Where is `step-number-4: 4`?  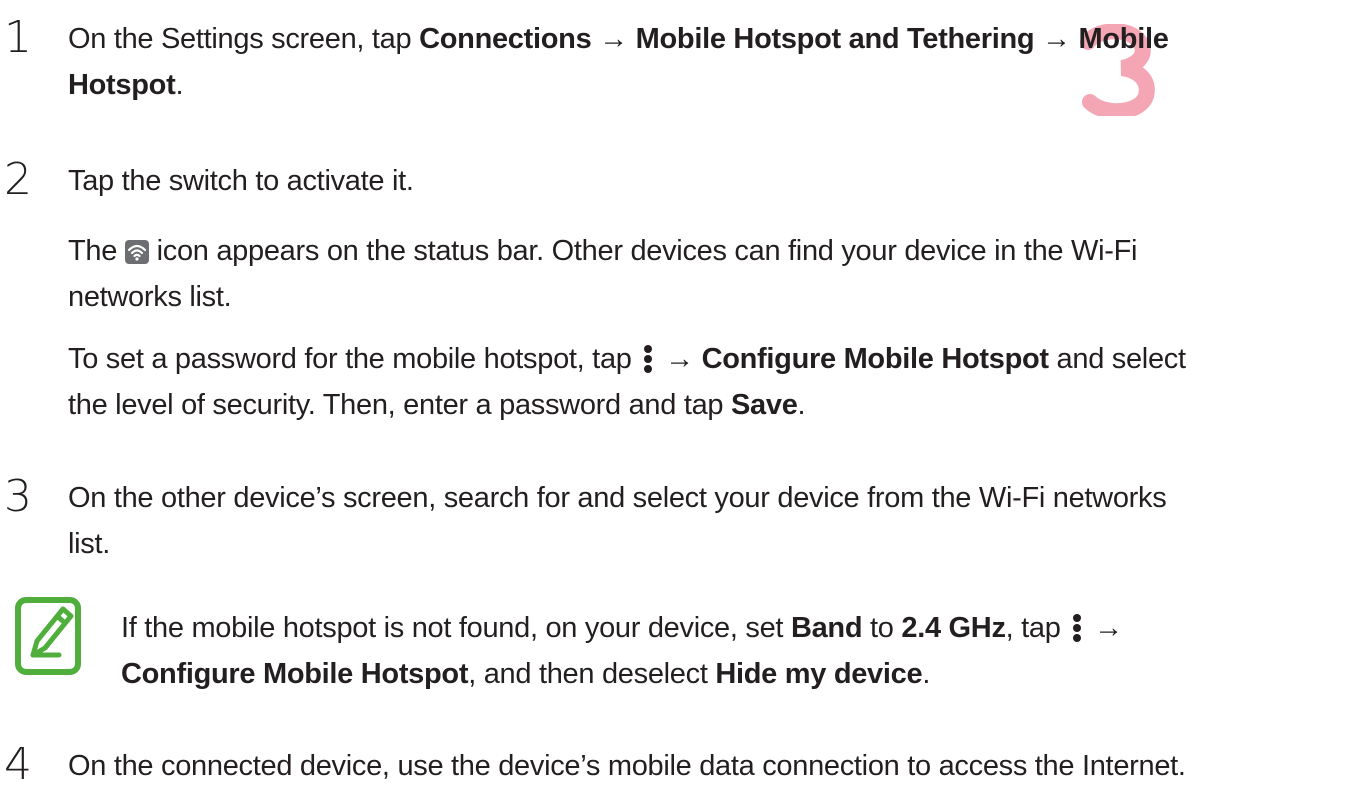
step-number-4: 4 is located at coordinates (18, 764).